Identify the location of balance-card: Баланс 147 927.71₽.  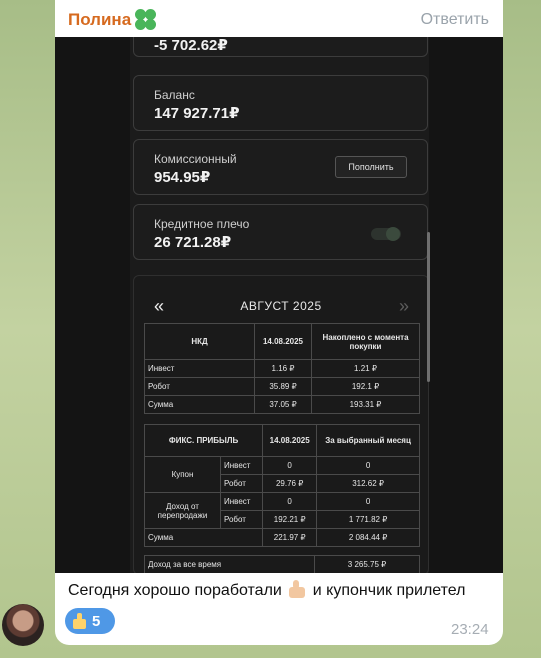
(280, 103).